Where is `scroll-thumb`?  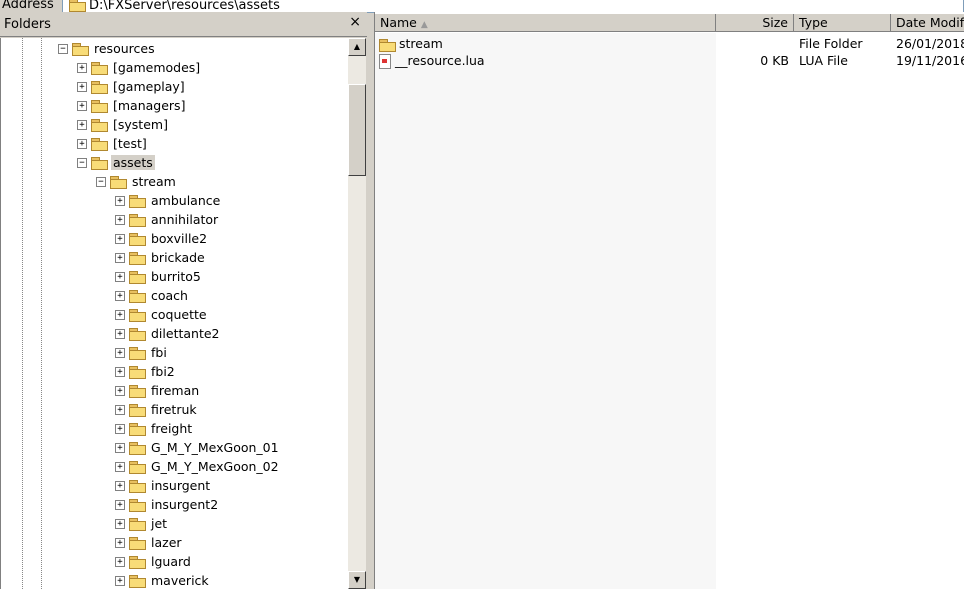
scroll-thumb is located at coordinates (357, 130).